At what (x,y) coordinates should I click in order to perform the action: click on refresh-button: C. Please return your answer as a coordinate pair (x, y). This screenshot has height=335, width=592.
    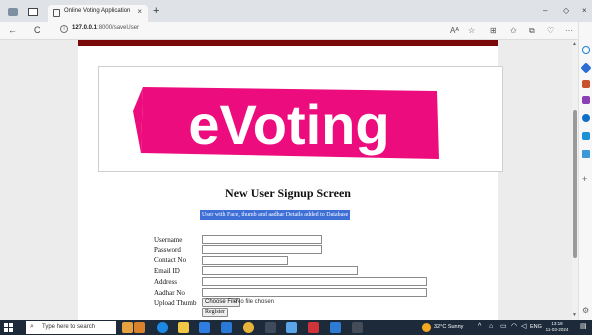
    Looking at the image, I should click on (37, 30).